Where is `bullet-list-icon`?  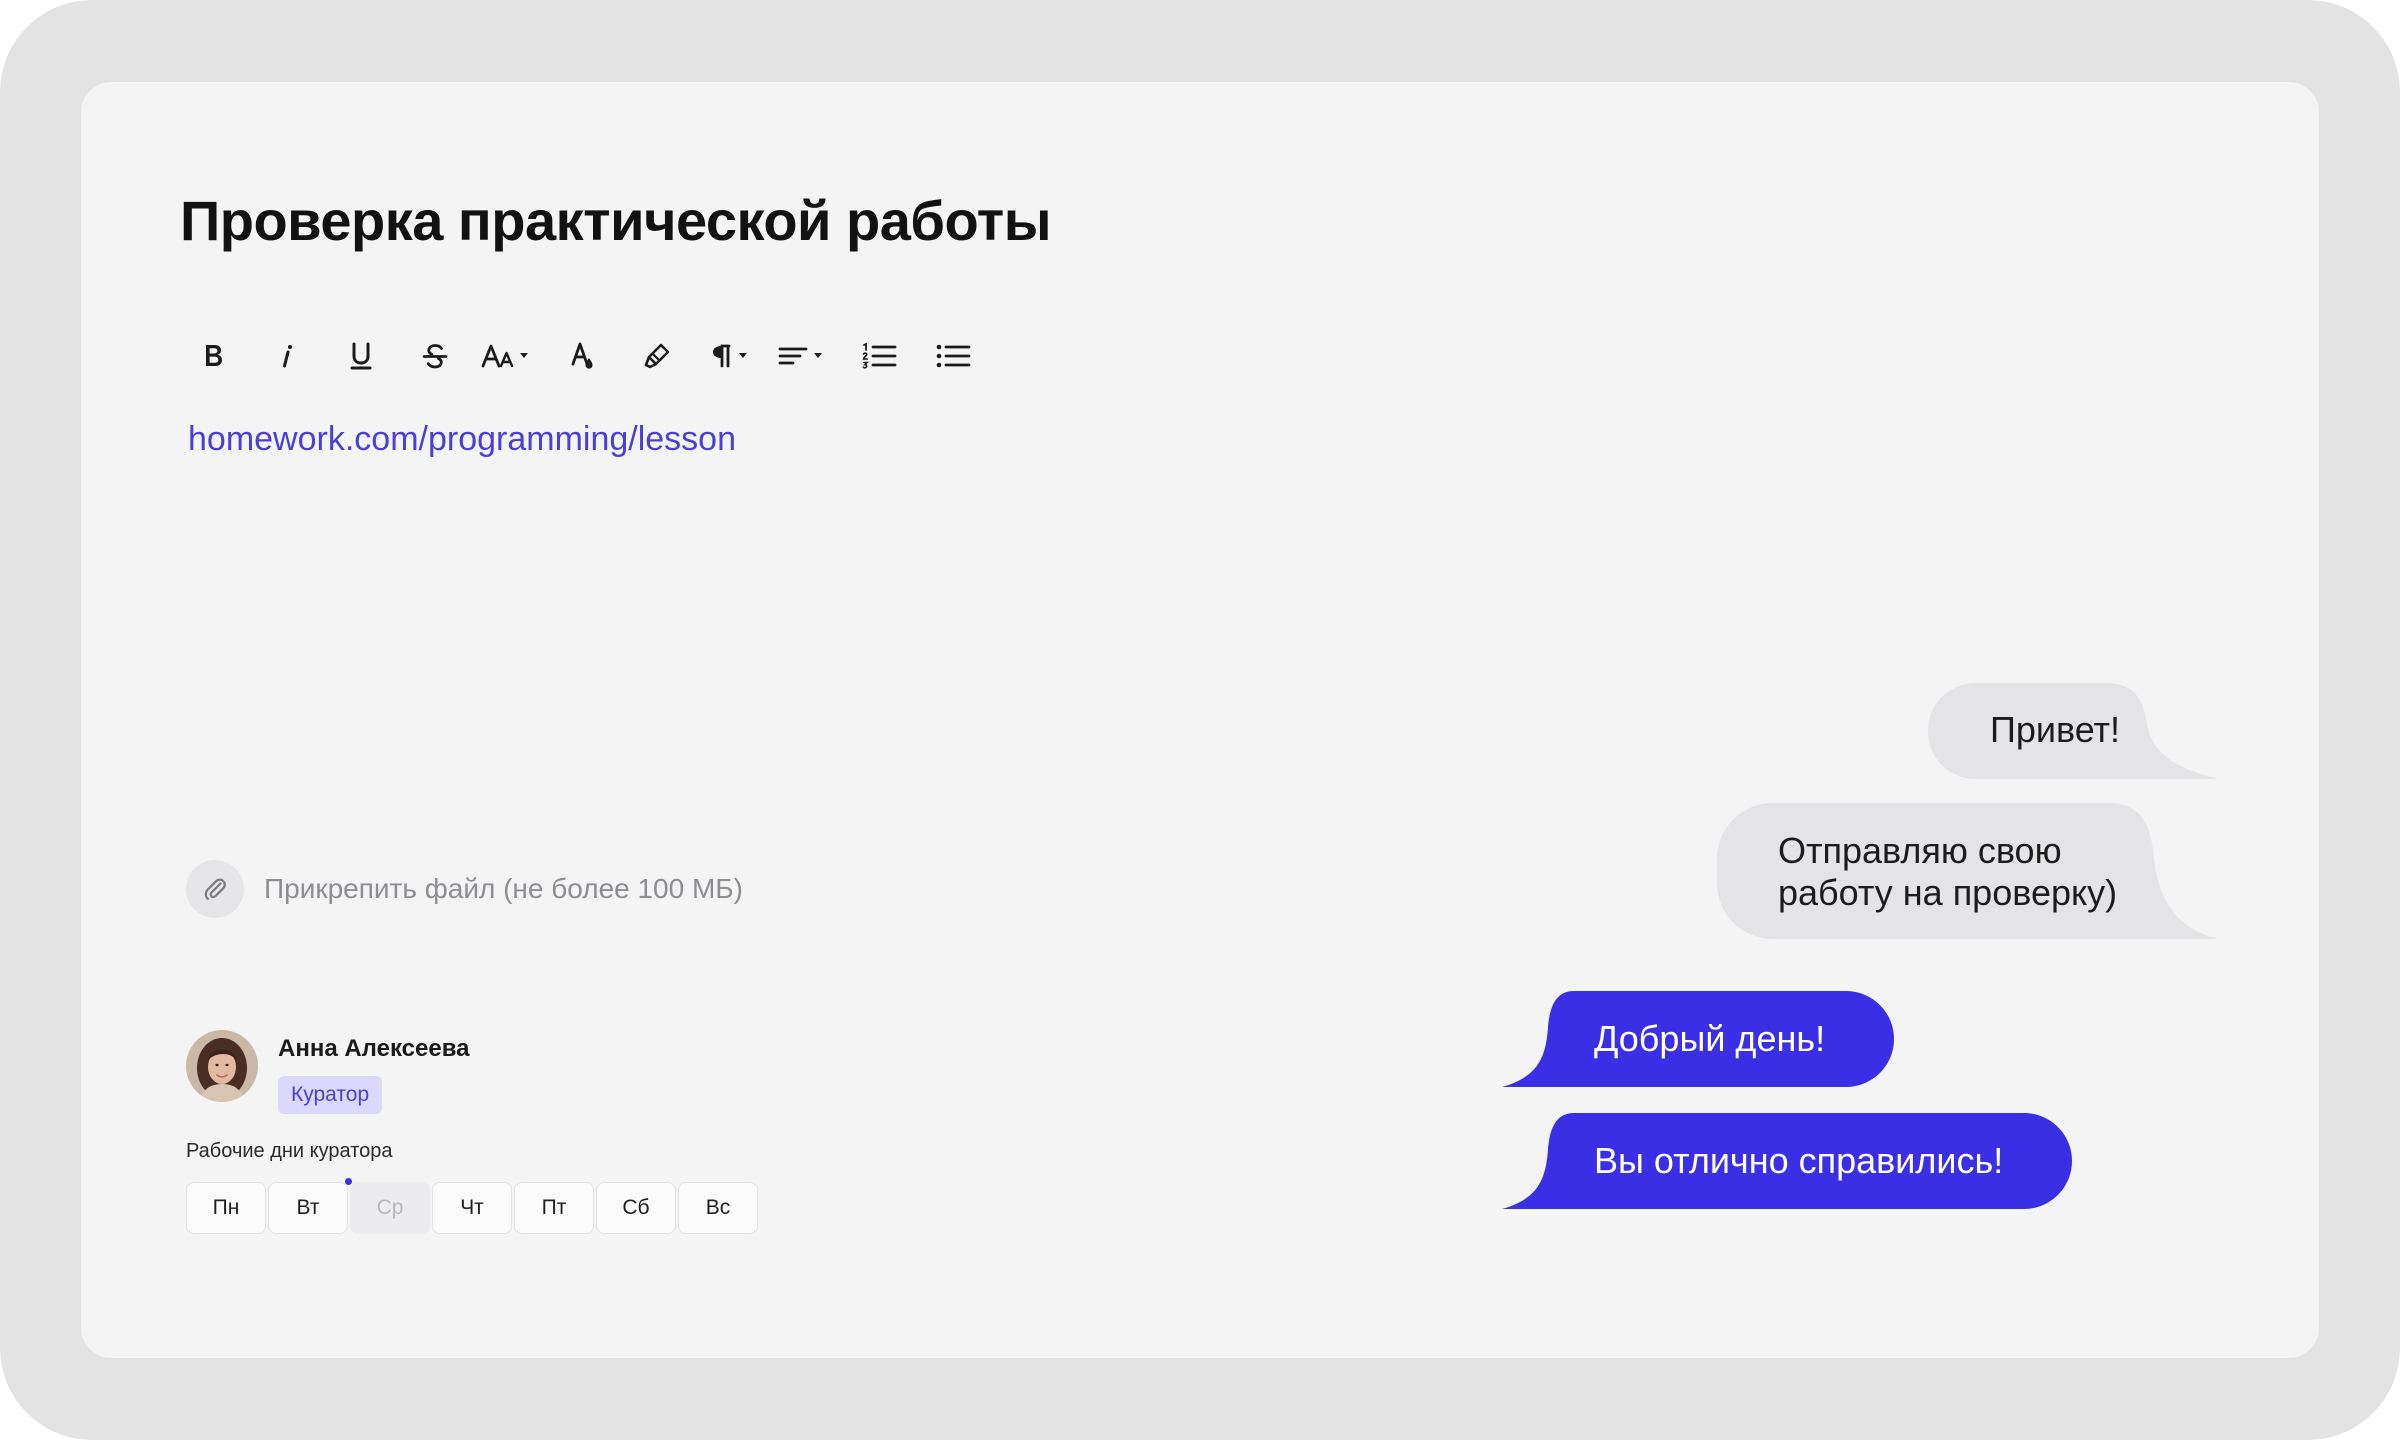 bullet-list-icon is located at coordinates (953, 356).